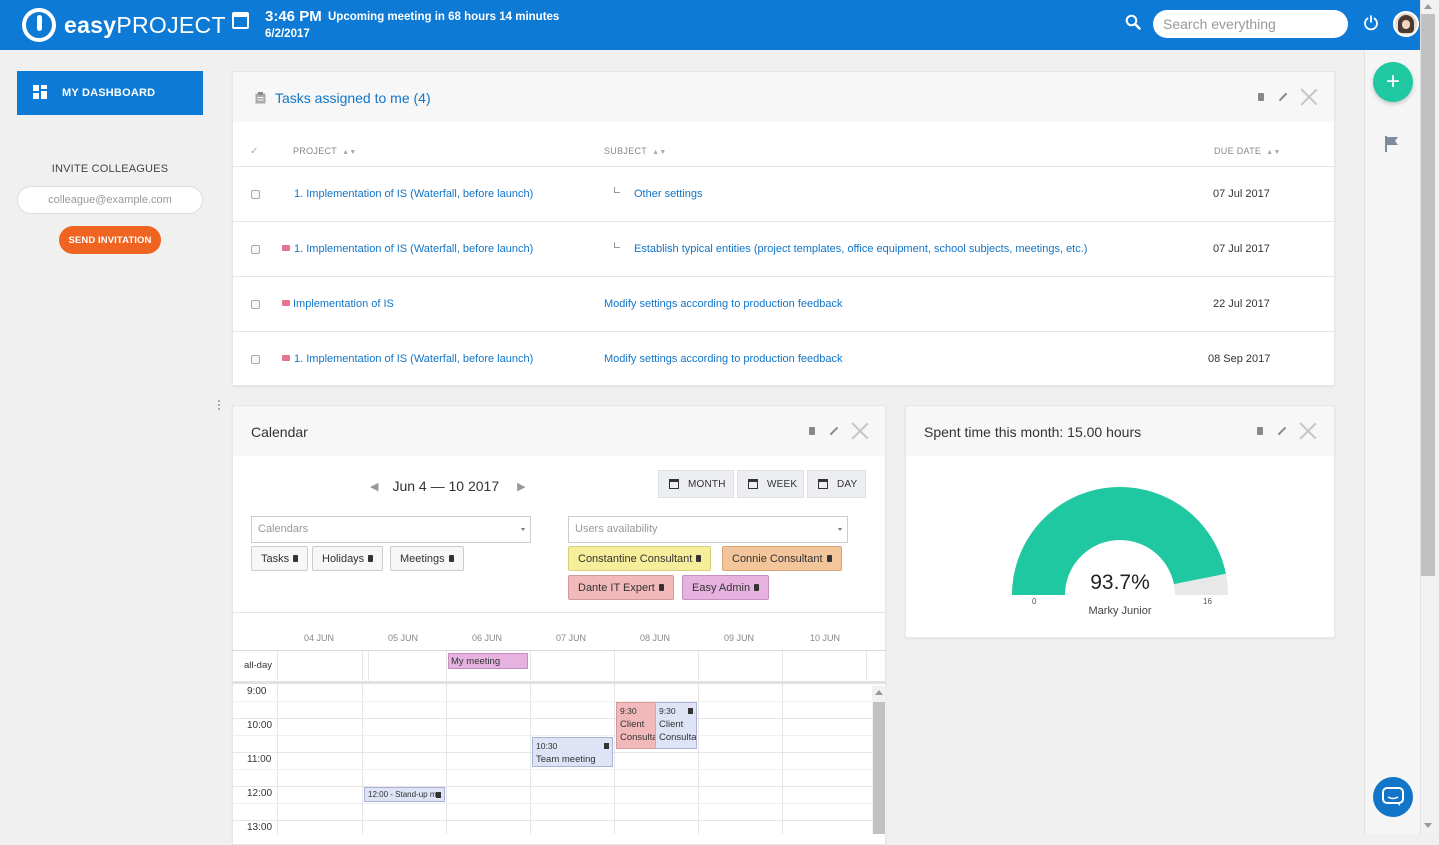 The width and height of the screenshot is (1439, 845). Describe the element at coordinates (635, 151) in the screenshot. I see `header-subject: SUBJECT ▲▼` at that location.